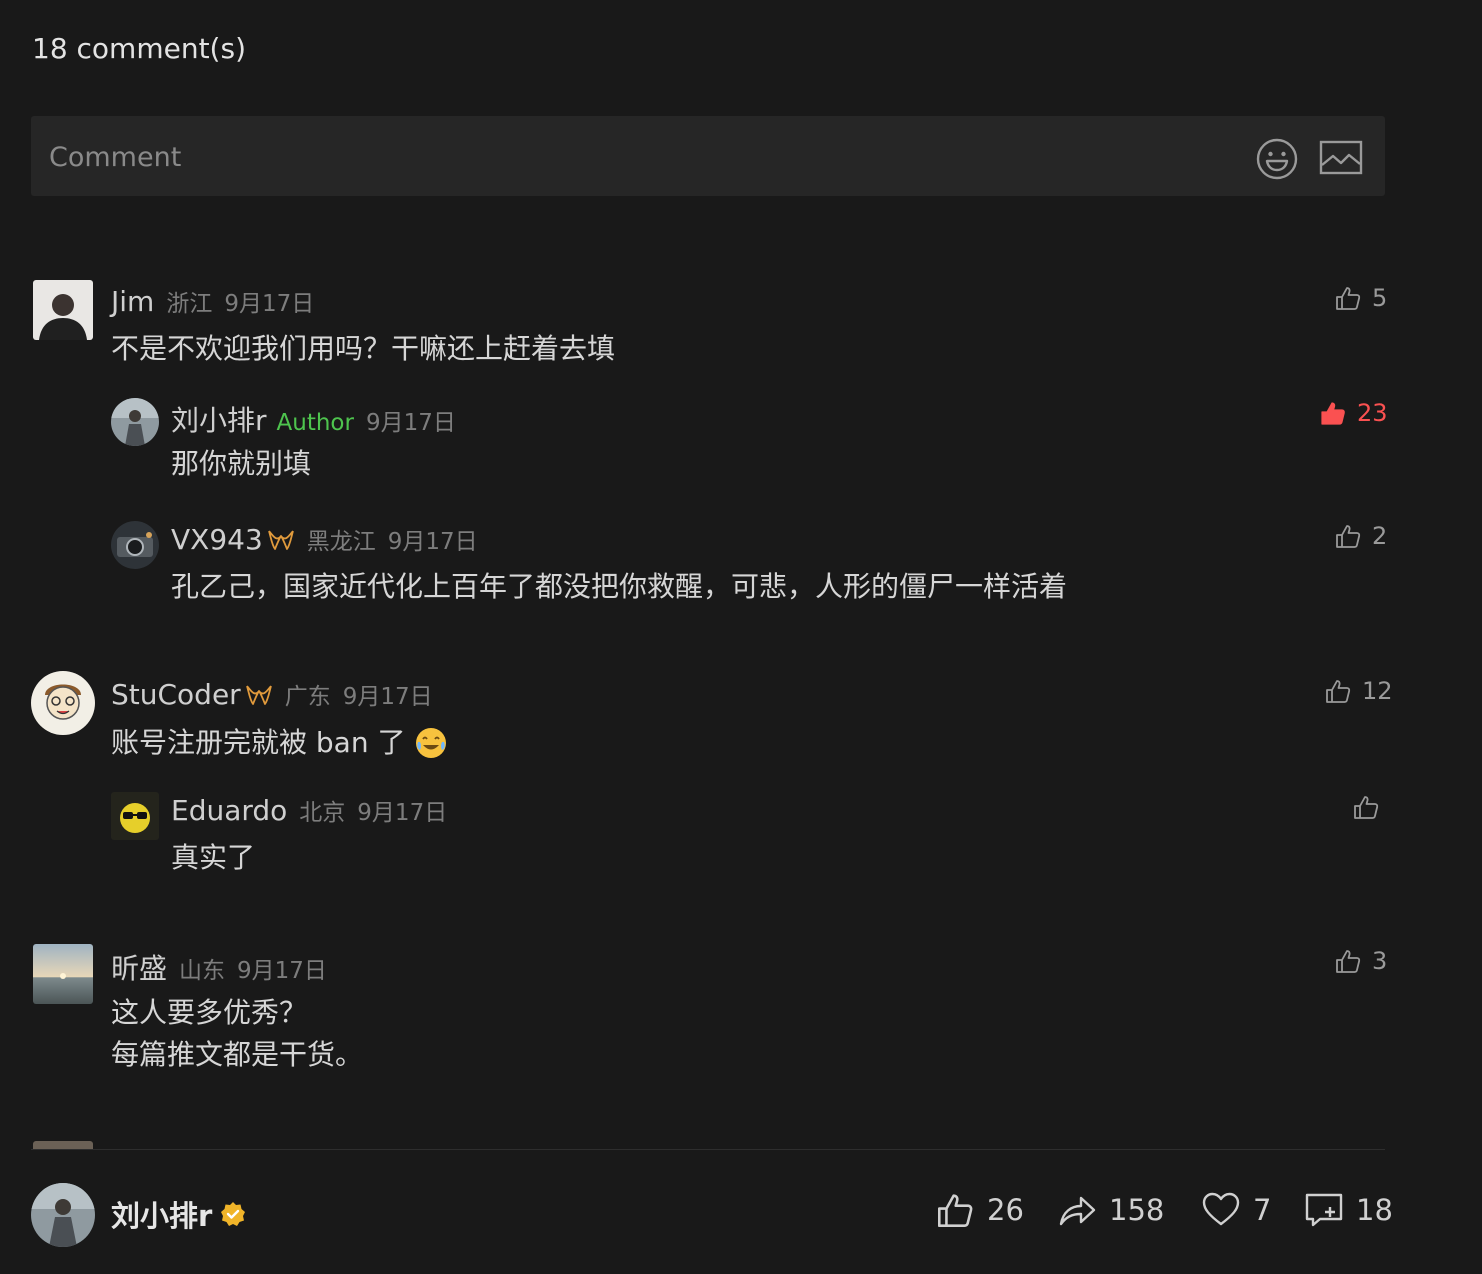 Image resolution: width=1482 pixels, height=1274 pixels. I want to click on like-button, so click(1371, 807).